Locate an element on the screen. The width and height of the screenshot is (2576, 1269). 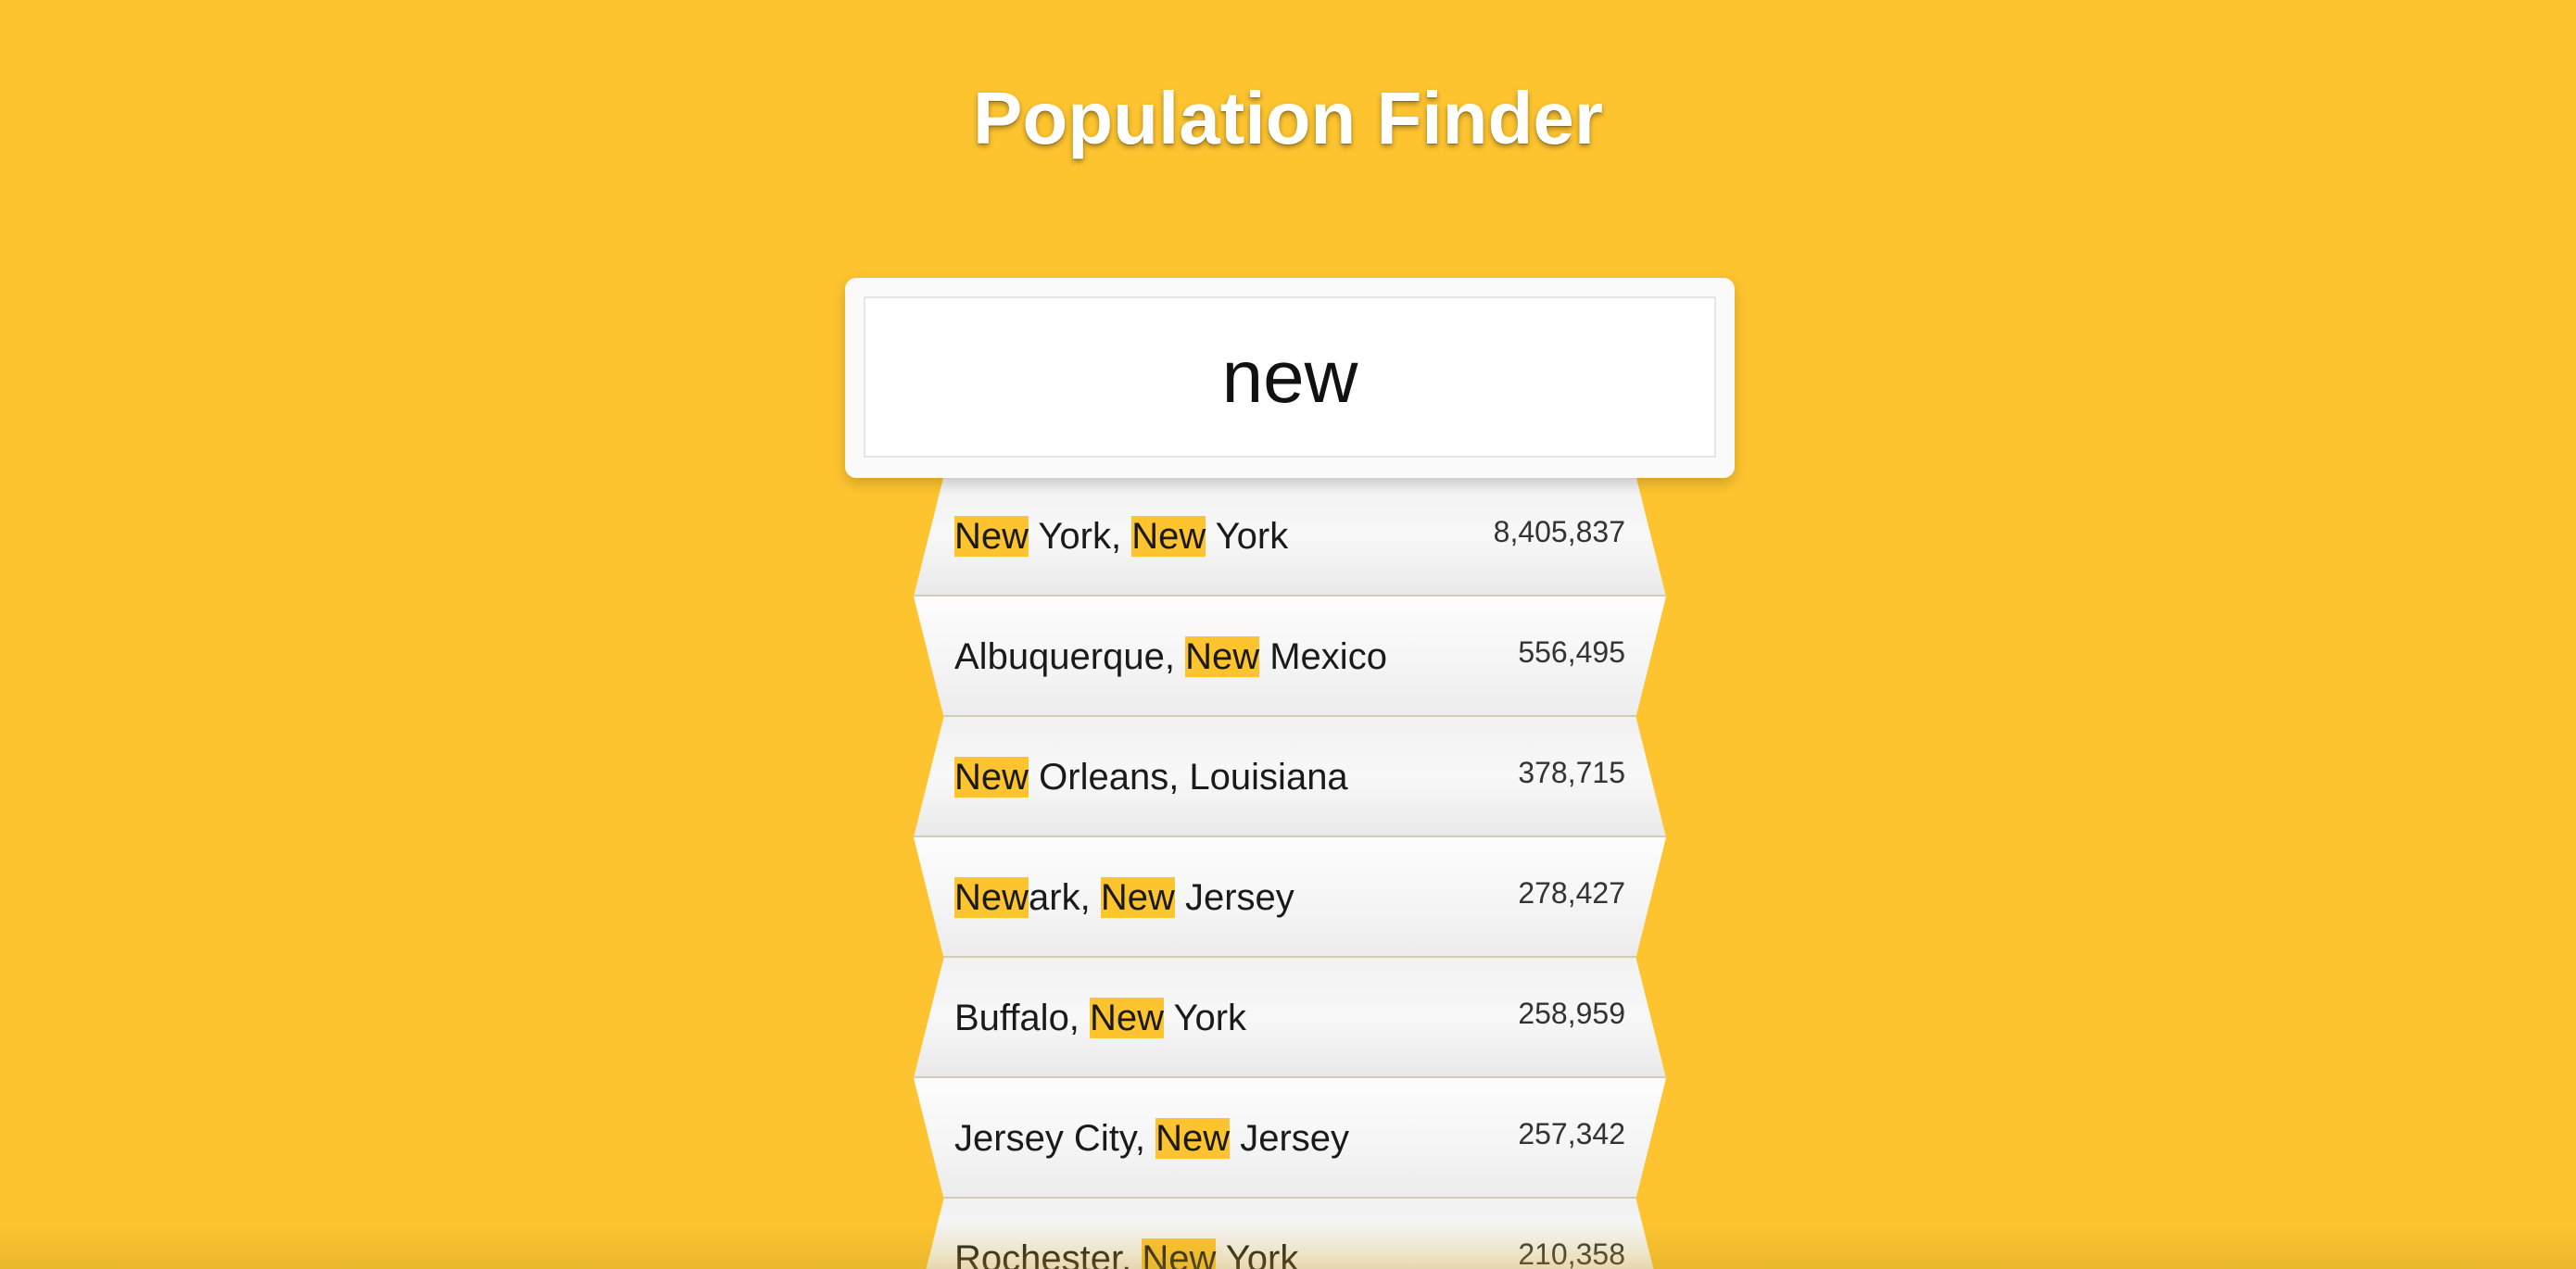
result-row: New Orleans, Louisiana 378,715 is located at coordinates (1290, 777).